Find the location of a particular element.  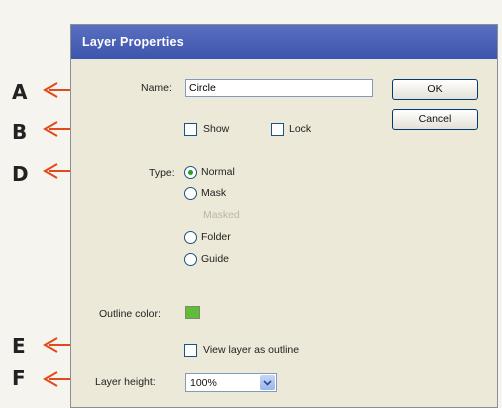

type-mask-label: Mask is located at coordinates (214, 193).